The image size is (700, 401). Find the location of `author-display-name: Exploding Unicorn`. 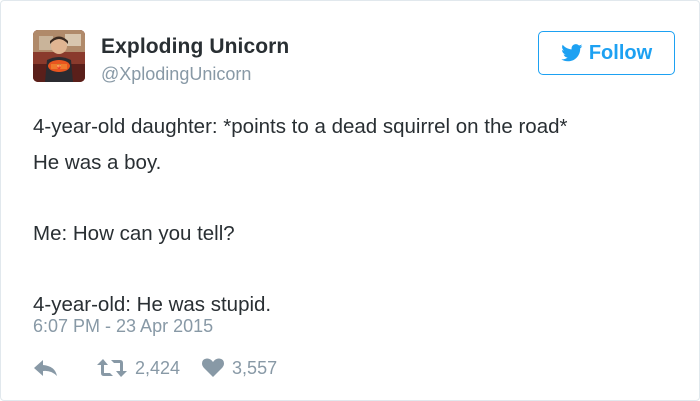

author-display-name: Exploding Unicorn is located at coordinates (195, 47).